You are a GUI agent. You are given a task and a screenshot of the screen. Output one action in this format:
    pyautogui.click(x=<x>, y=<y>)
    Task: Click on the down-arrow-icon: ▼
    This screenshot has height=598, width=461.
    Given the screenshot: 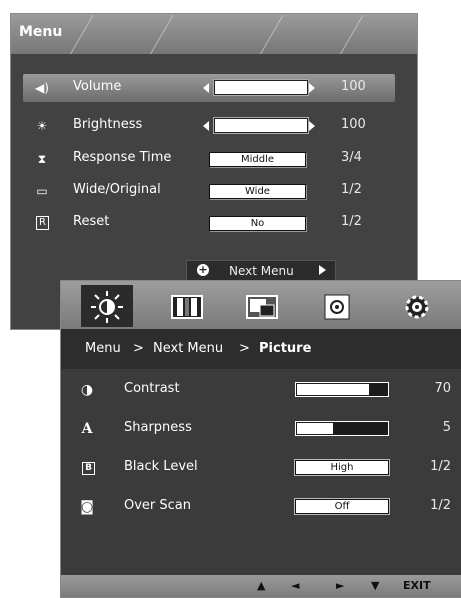 What is the action you would take?
    pyautogui.click(x=375, y=585)
    